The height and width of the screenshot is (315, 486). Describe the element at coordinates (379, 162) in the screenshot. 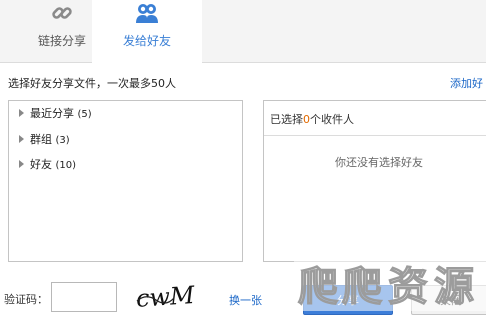

I see `empty-recipients-message: 你还没有选择好友` at that location.